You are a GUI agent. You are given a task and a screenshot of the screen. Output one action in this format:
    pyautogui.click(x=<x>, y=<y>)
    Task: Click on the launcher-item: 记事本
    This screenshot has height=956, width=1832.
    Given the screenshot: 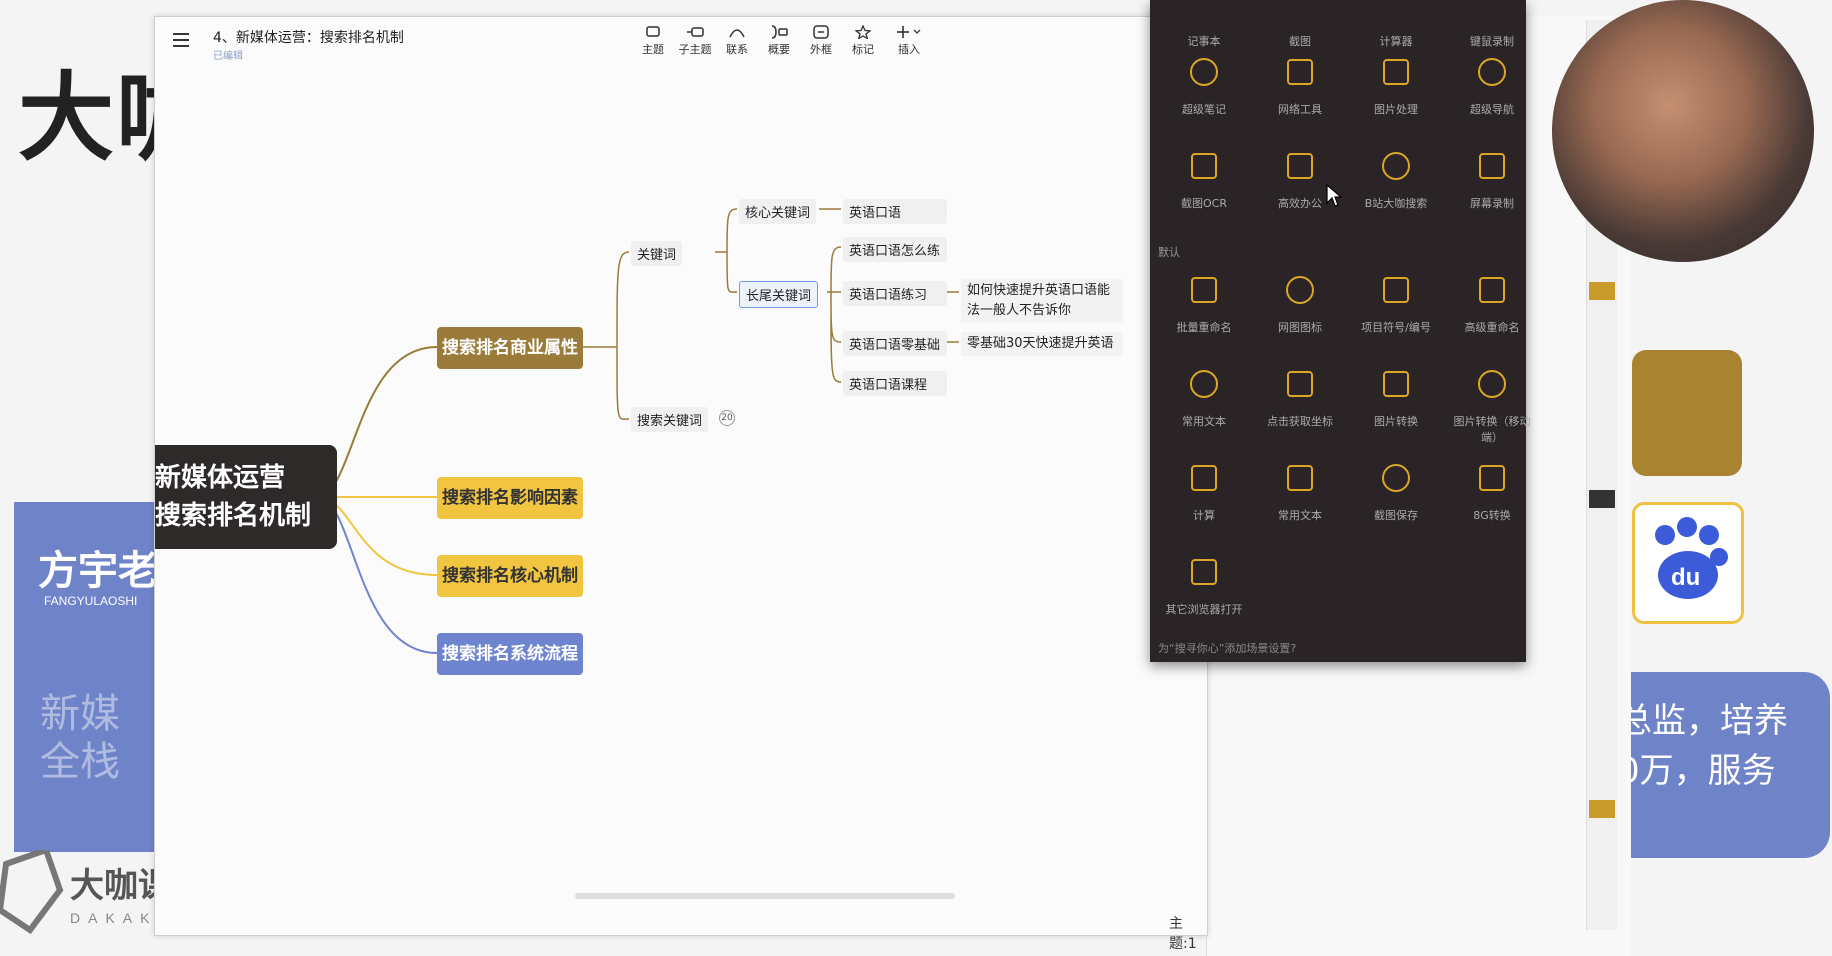 What is the action you would take?
    pyautogui.click(x=1204, y=24)
    